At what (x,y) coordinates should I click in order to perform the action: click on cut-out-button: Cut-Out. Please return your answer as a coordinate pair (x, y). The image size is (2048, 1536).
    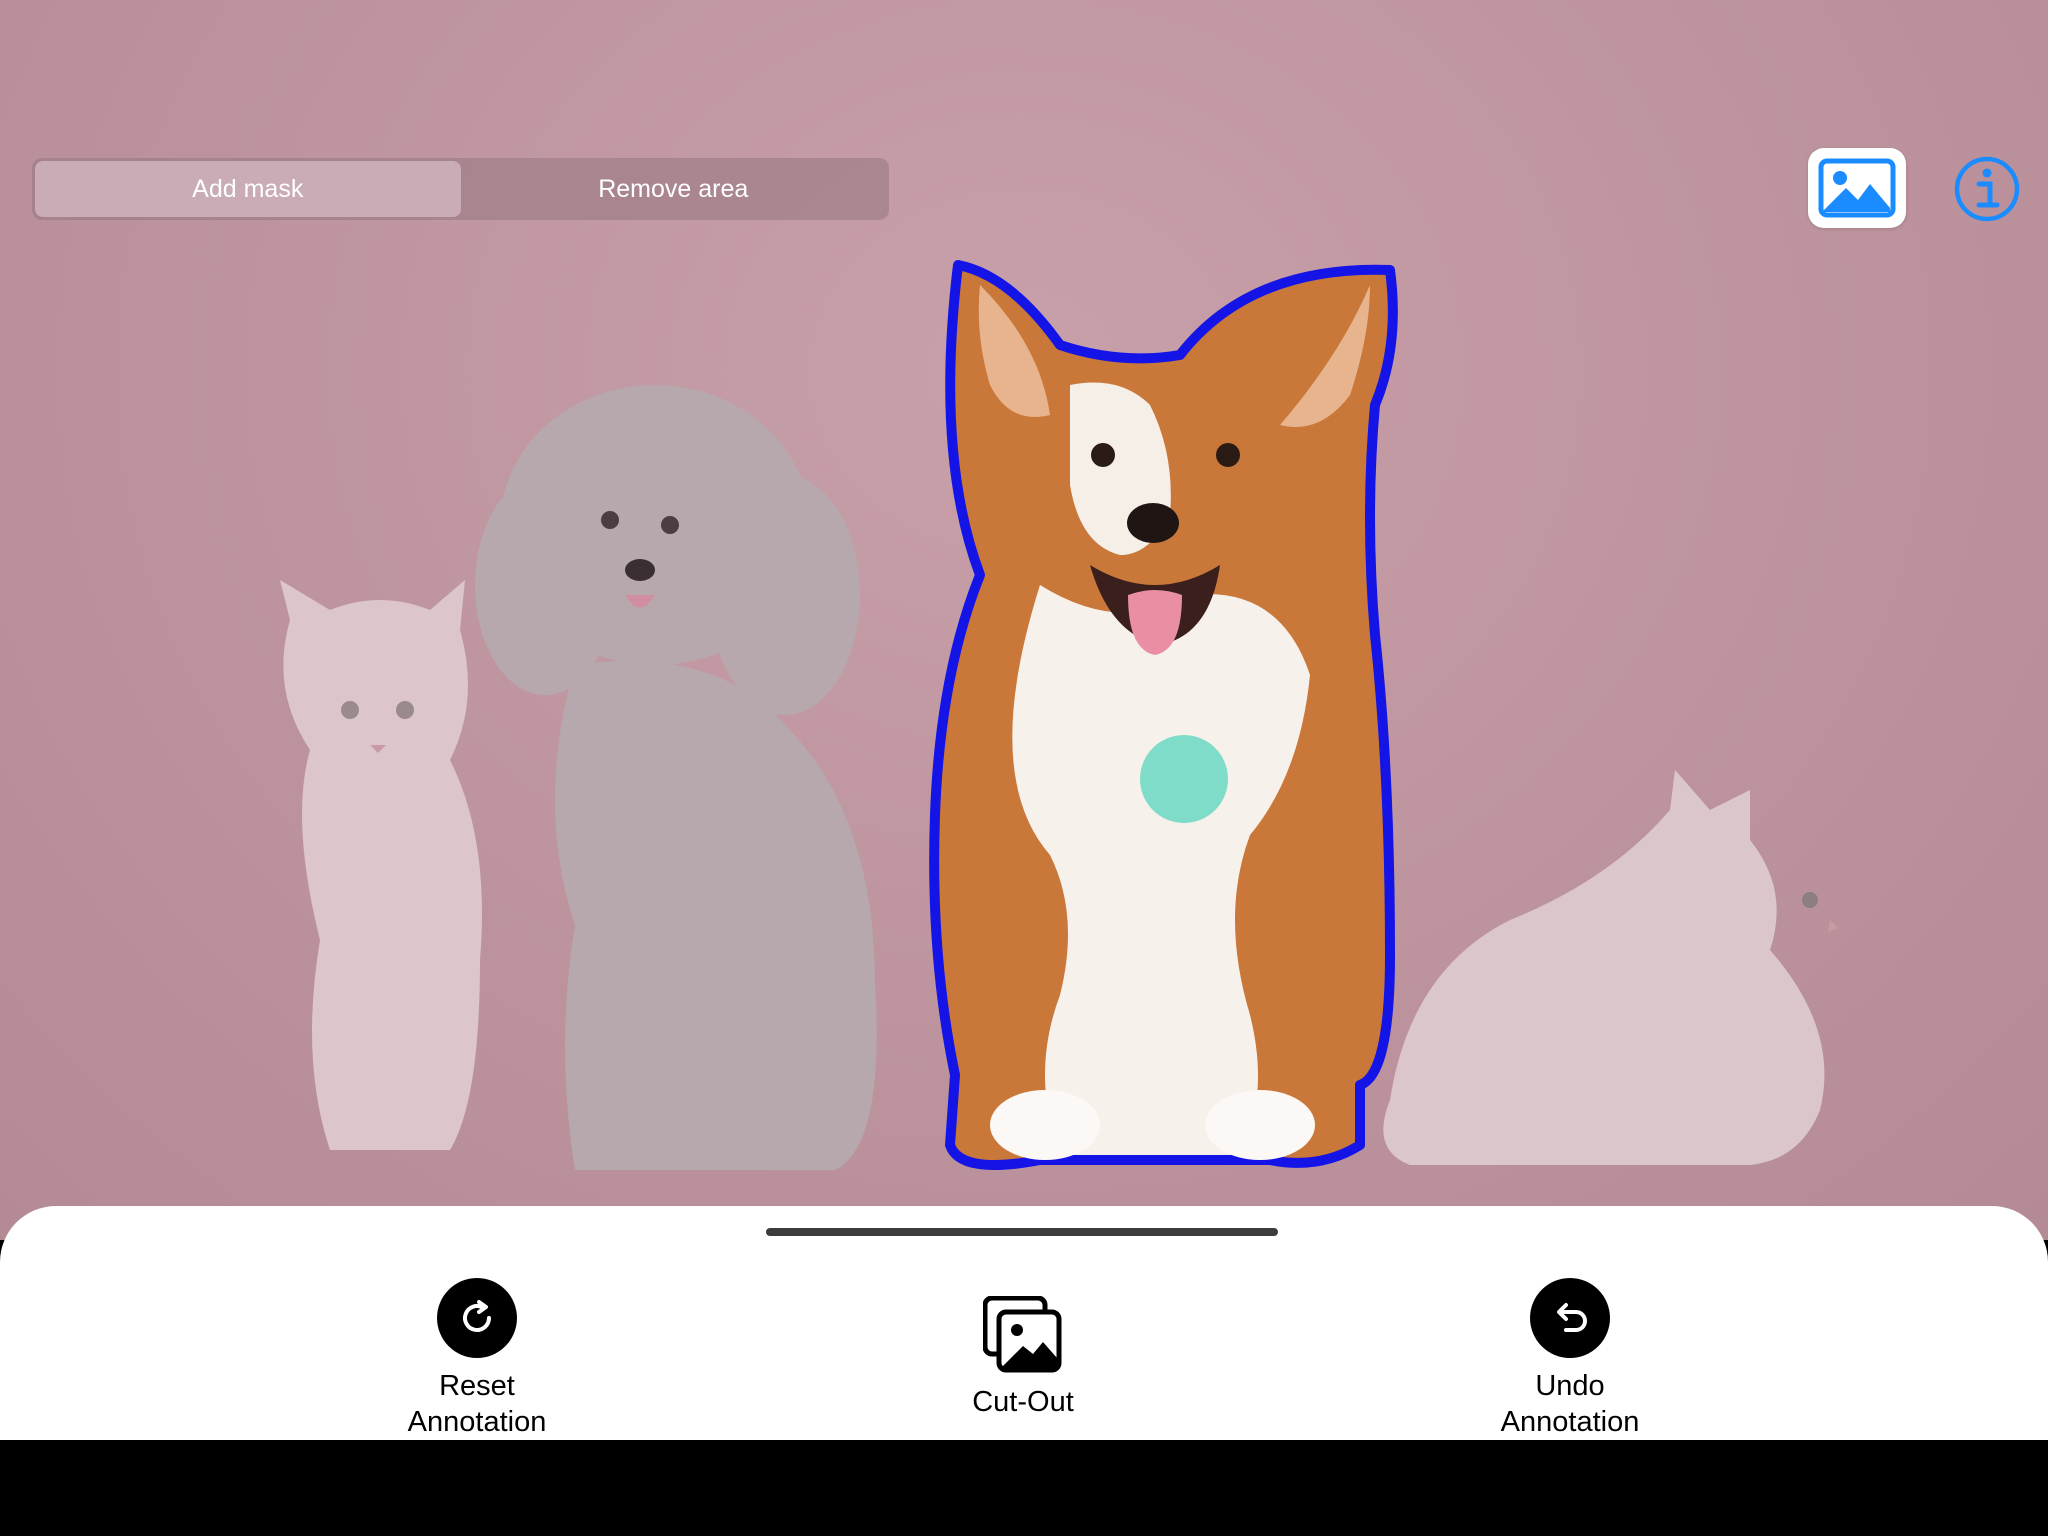
    Looking at the image, I should click on (1023, 1358).